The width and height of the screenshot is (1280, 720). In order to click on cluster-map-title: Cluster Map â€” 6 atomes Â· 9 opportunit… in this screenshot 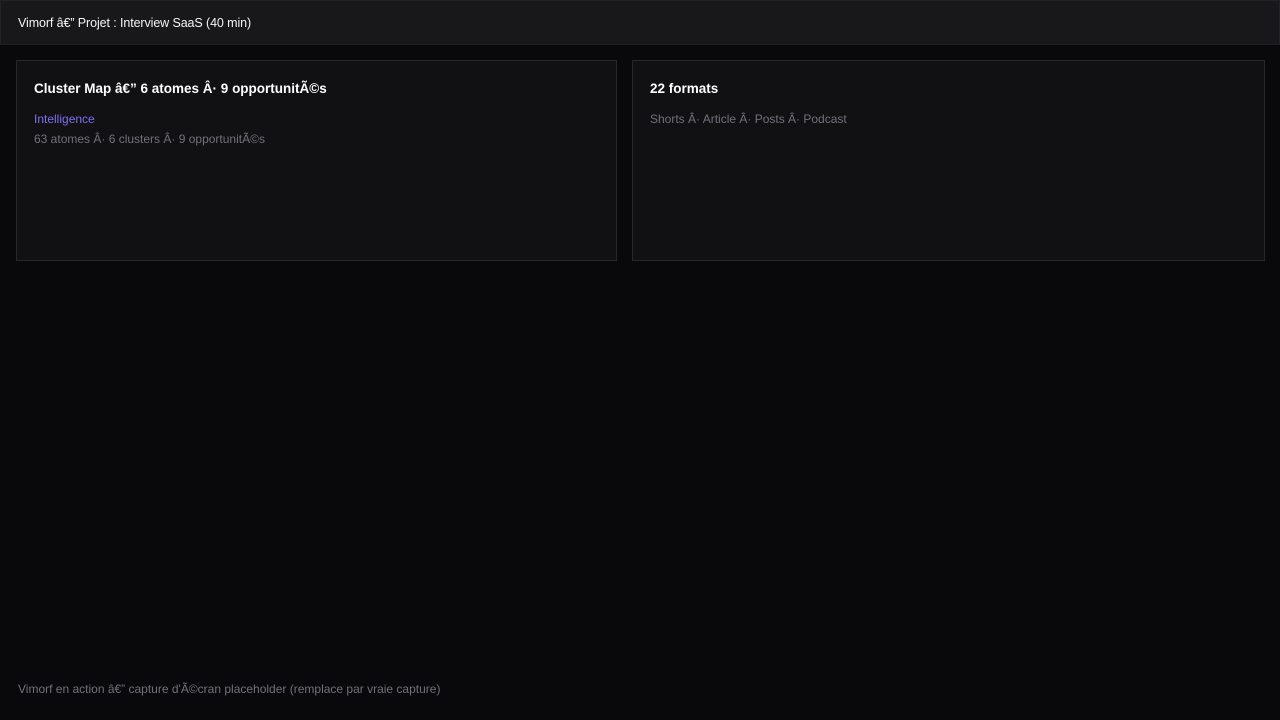, I will do `click(180, 88)`.